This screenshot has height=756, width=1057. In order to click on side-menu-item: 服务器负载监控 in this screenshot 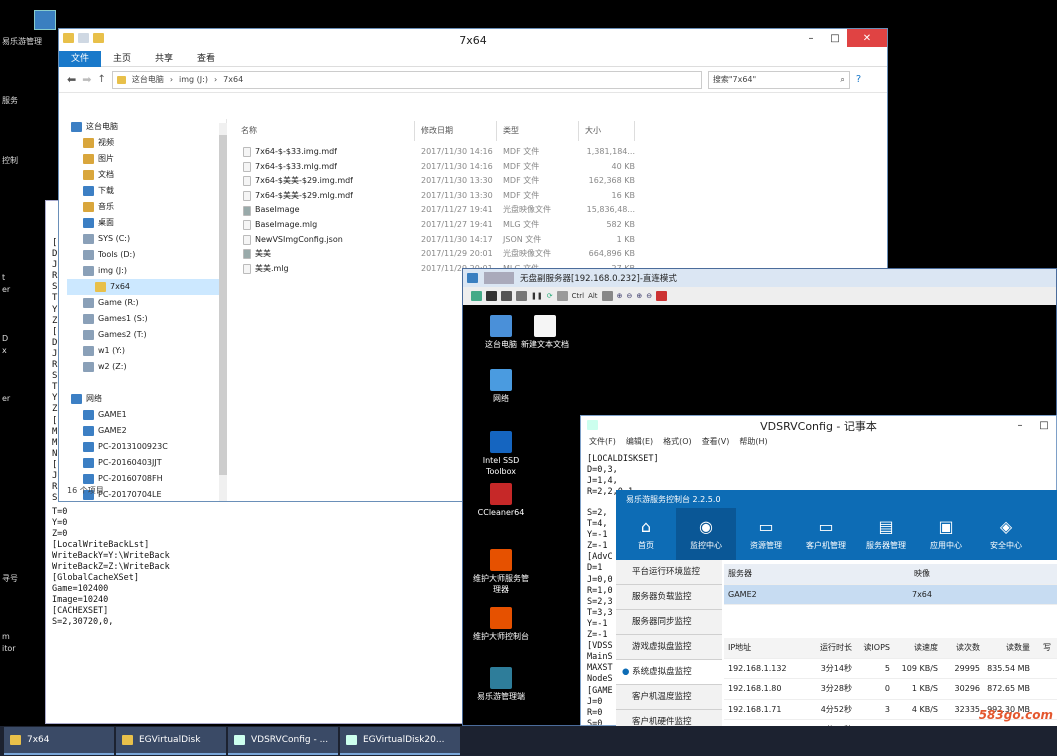, I will do `click(669, 597)`.